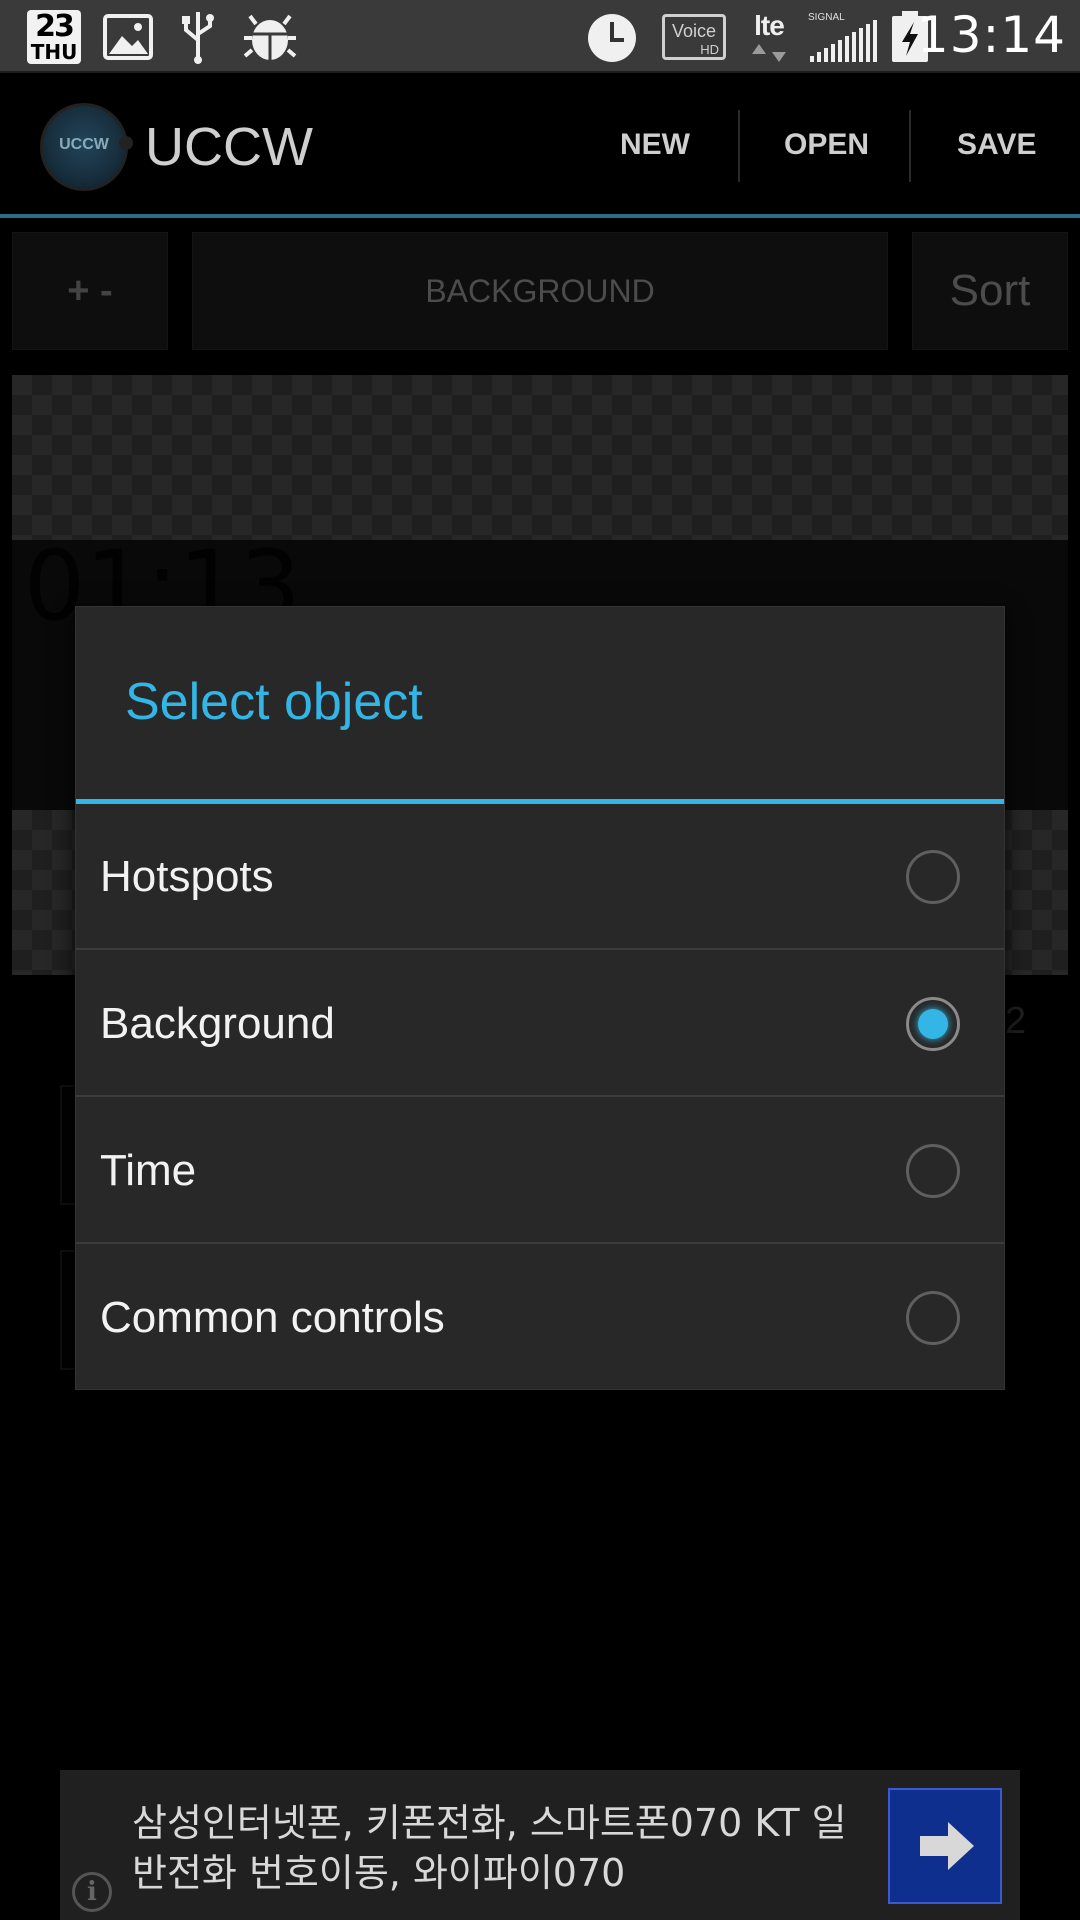 This screenshot has width=1080, height=1920. I want to click on option-label: Hotspots, so click(187, 876).